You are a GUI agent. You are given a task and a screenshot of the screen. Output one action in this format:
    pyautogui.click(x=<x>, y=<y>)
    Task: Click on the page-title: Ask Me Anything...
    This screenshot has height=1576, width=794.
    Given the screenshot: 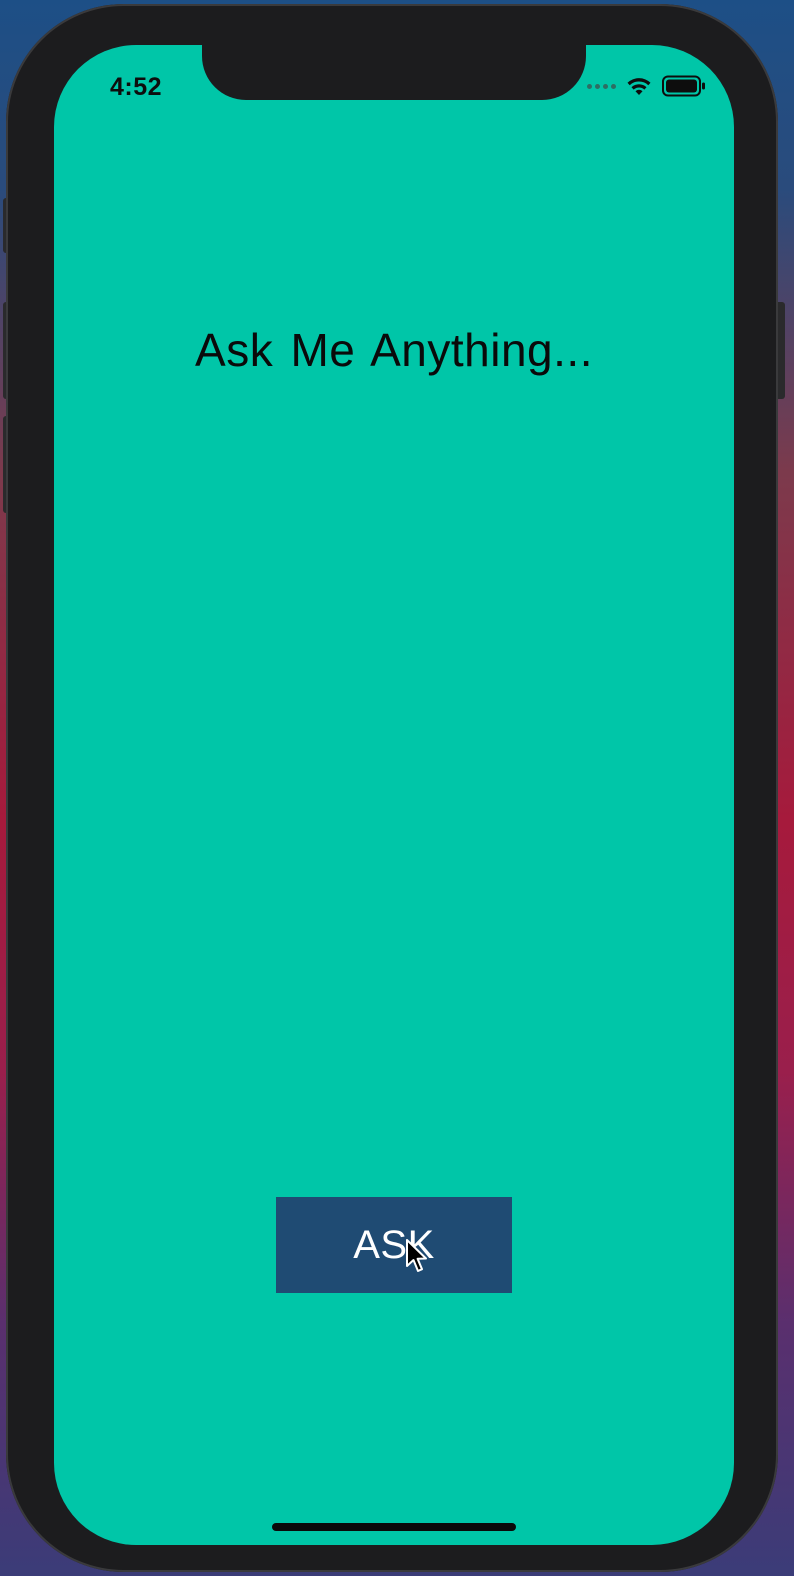 What is the action you would take?
    pyautogui.click(x=394, y=350)
    